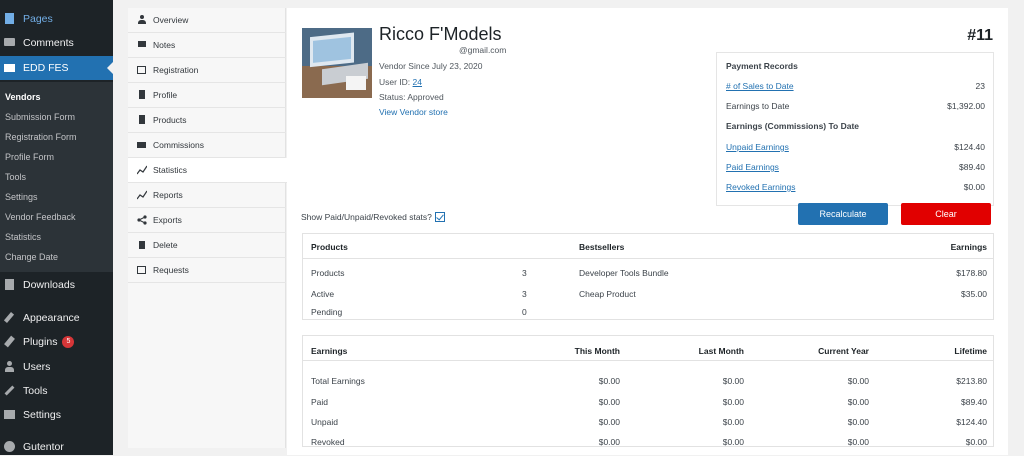 This screenshot has width=1024, height=456. What do you see at coordinates (843, 214) in the screenshot?
I see `recalculate-button: Recalculate` at bounding box center [843, 214].